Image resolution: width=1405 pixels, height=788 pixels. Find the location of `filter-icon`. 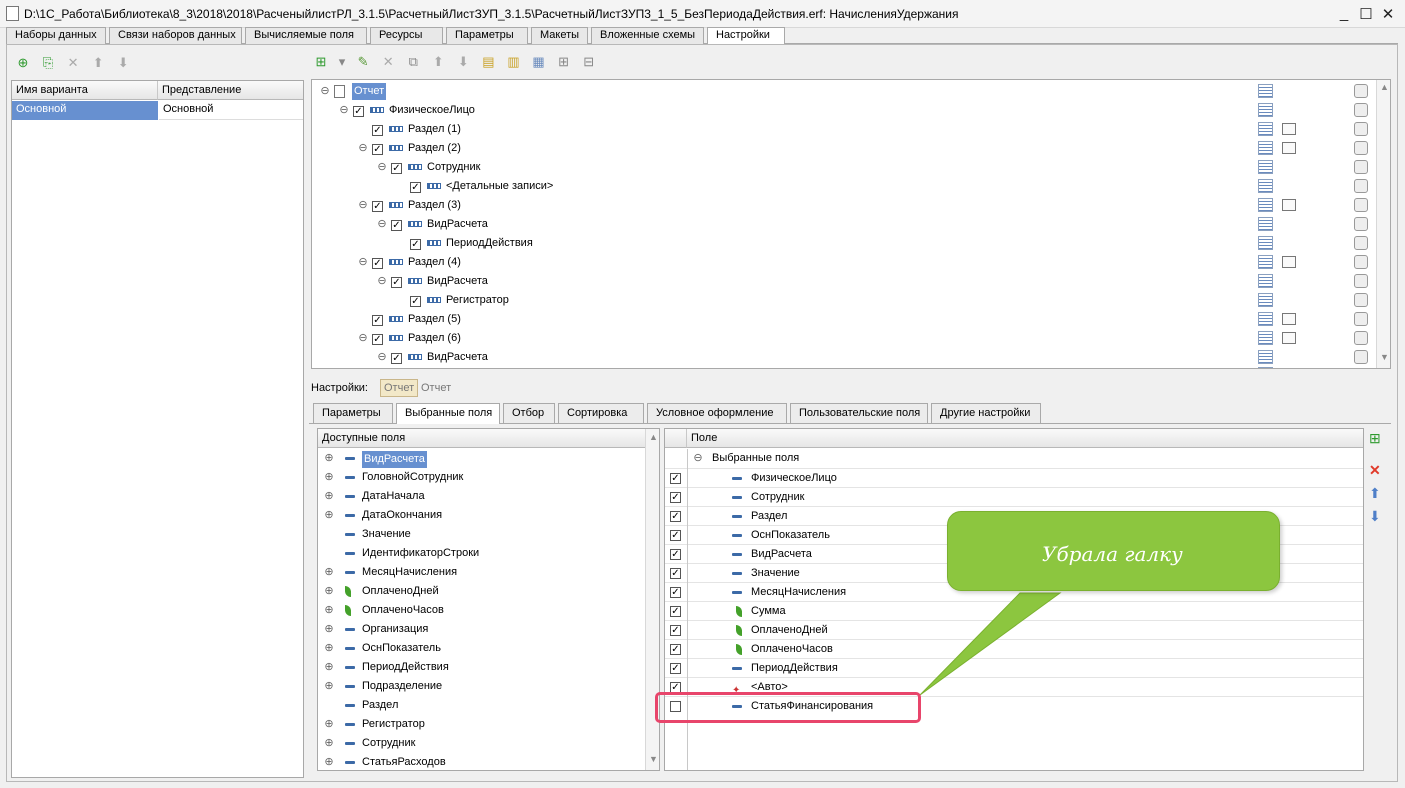

filter-icon is located at coordinates (1289, 338).